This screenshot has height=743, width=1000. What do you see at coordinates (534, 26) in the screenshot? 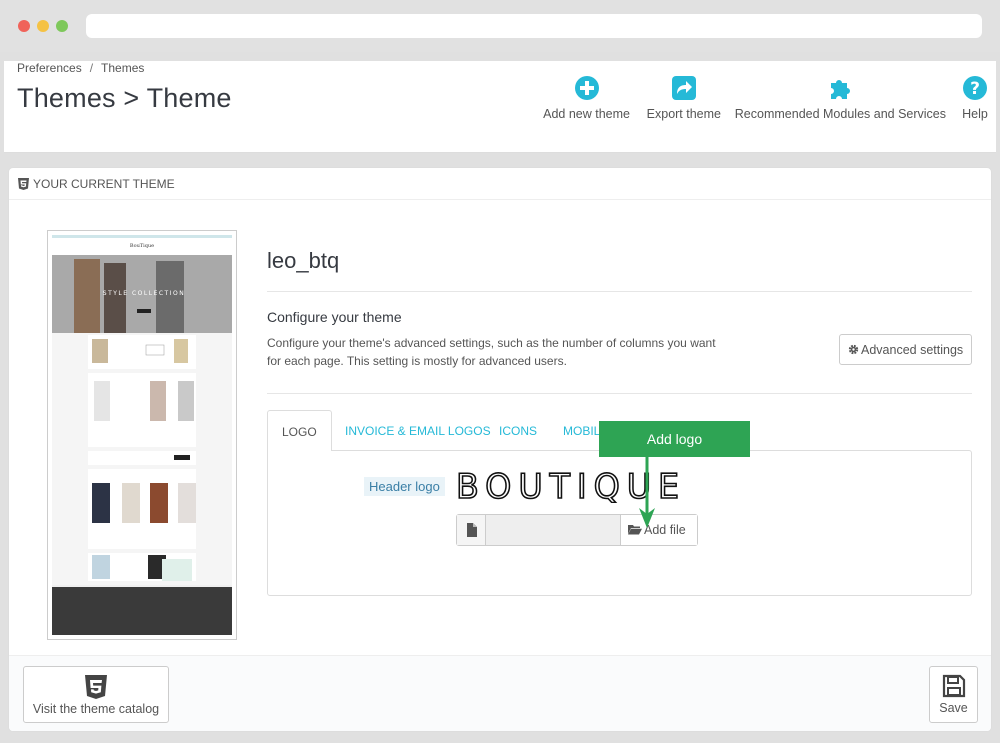
I see `address-bar` at bounding box center [534, 26].